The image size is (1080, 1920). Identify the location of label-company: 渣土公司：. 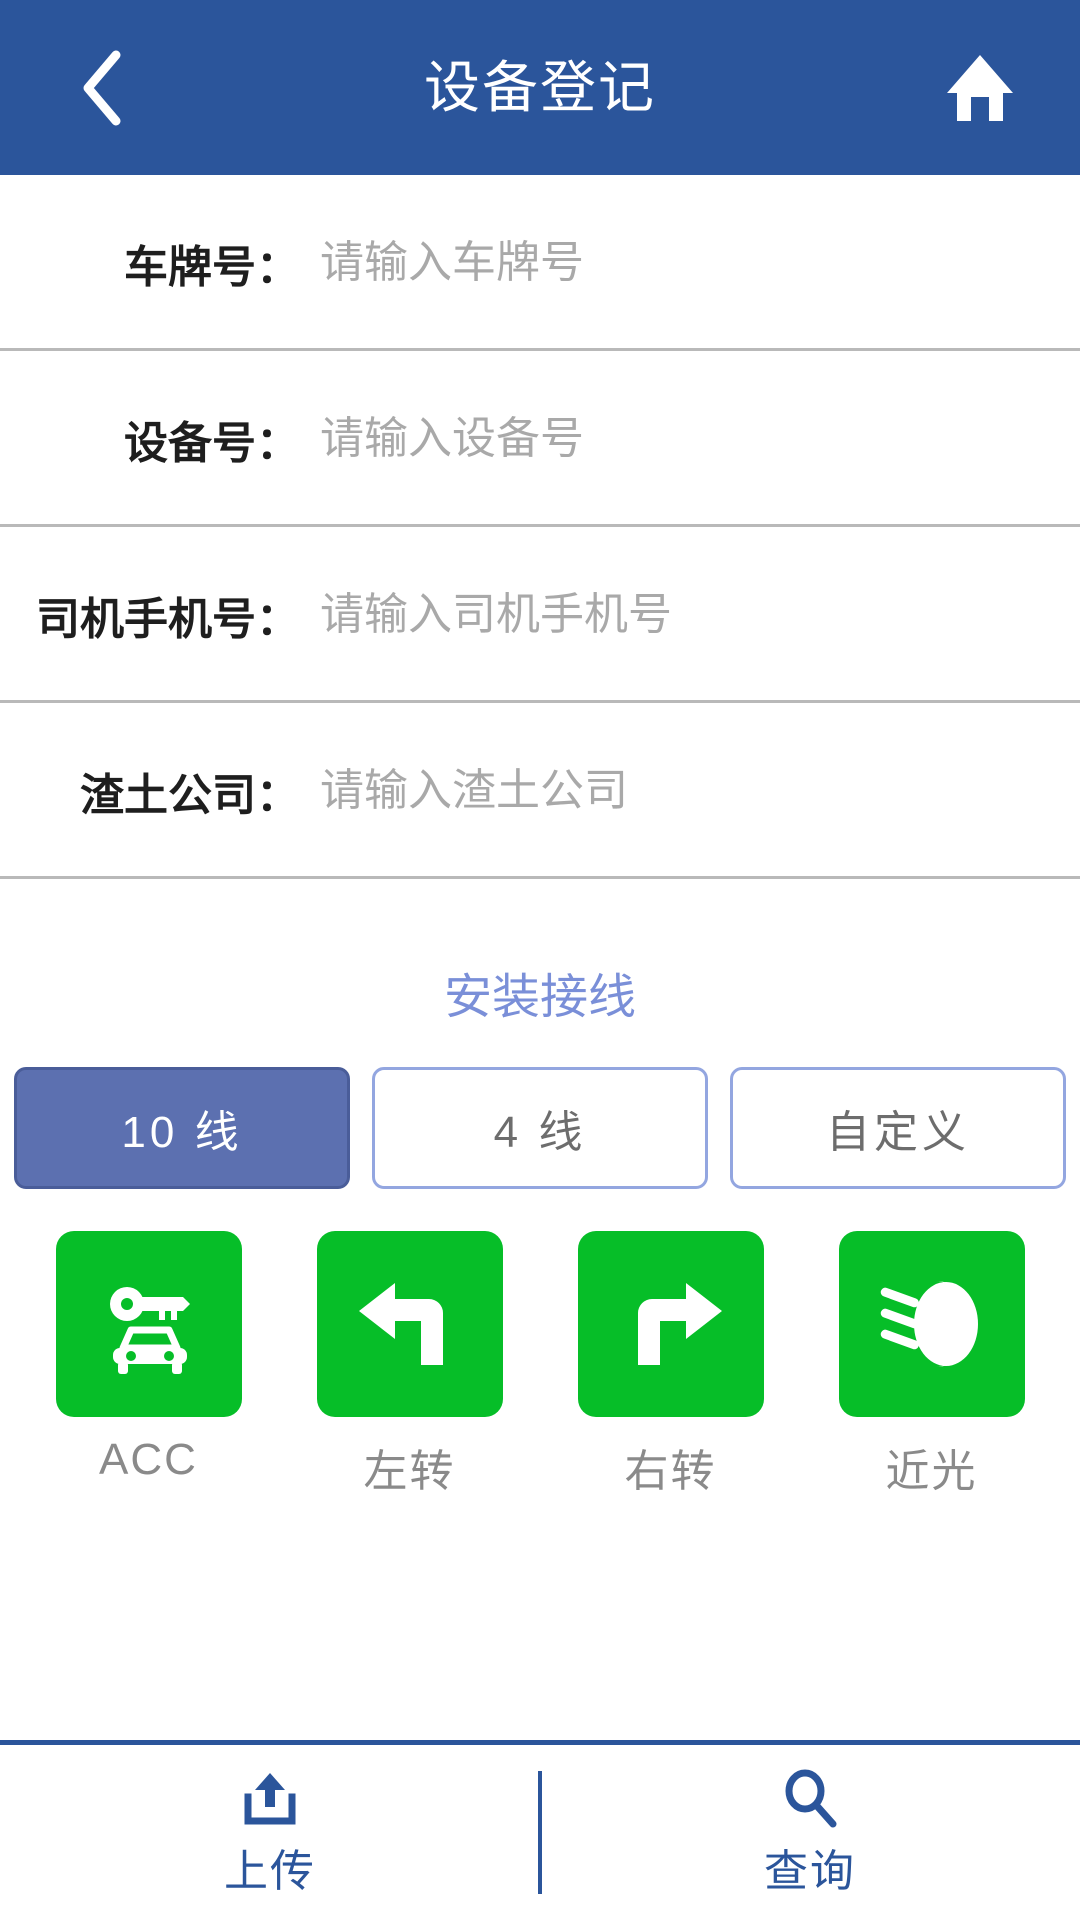
(190, 795).